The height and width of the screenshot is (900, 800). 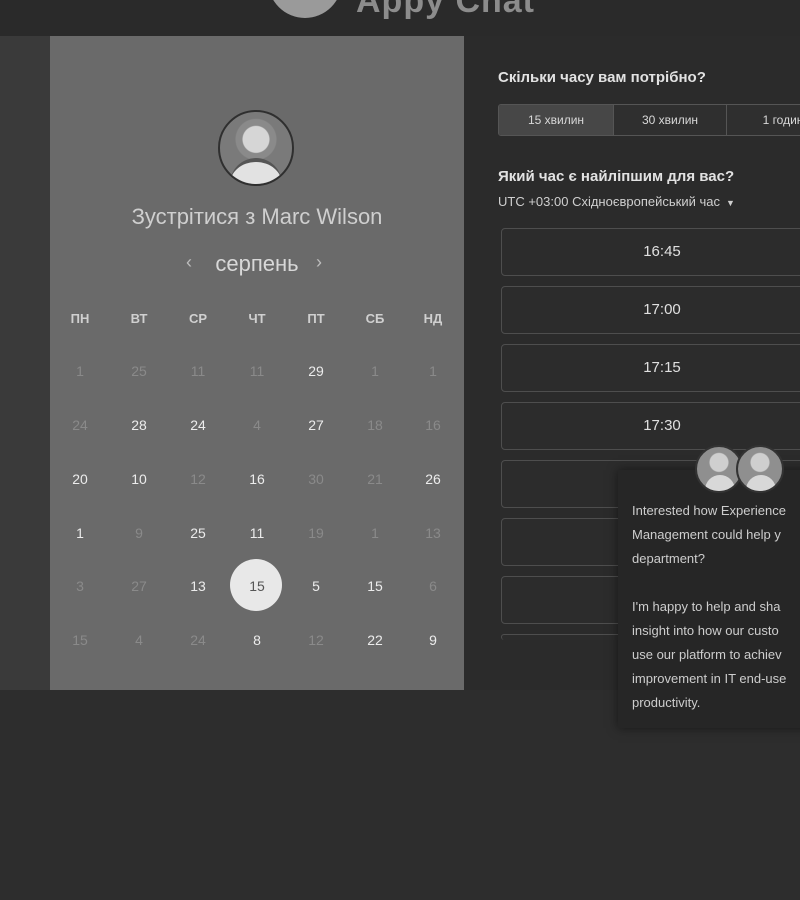 What do you see at coordinates (433, 586) in the screenshot?
I see `calendar-day: 6` at bounding box center [433, 586].